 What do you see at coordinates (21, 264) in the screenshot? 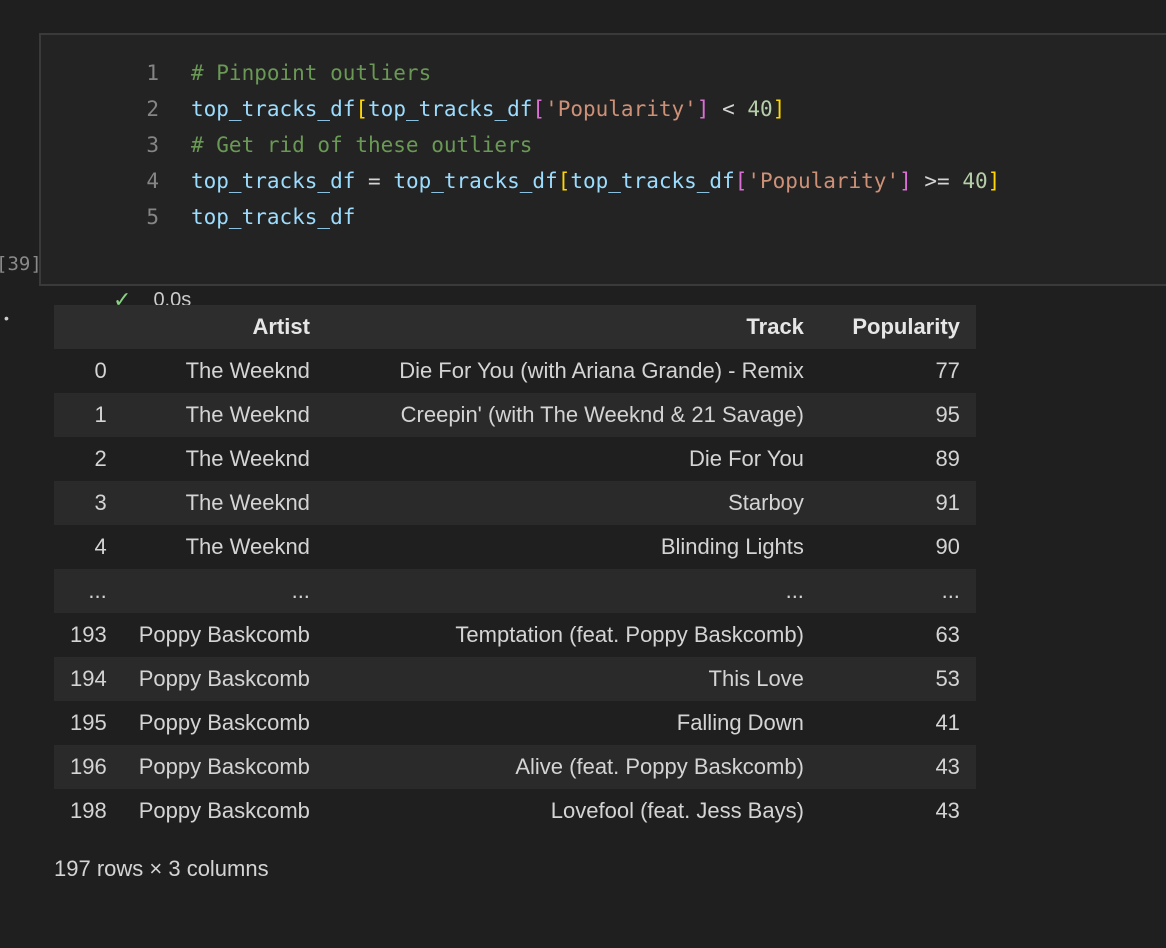
I see `execution-count: [39]` at bounding box center [21, 264].